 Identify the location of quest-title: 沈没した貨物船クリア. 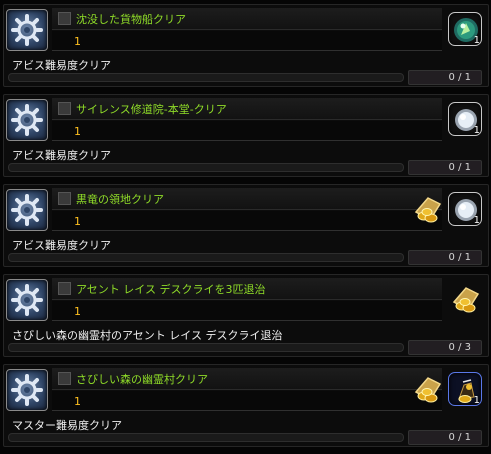
(131, 19).